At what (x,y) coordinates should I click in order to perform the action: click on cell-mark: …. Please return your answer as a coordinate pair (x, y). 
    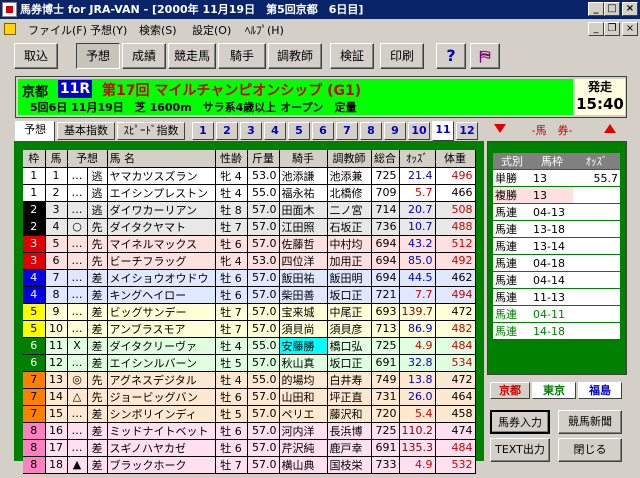
    Looking at the image, I should click on (77, 210).